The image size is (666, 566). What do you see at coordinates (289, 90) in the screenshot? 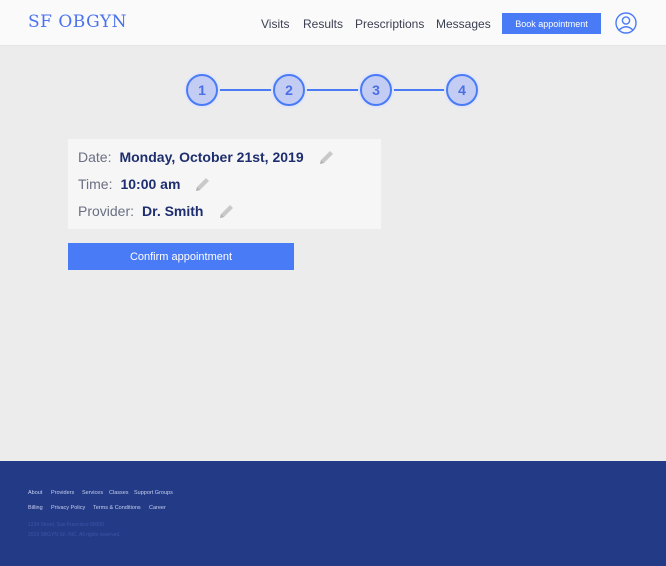
I see `step-2: 2` at bounding box center [289, 90].